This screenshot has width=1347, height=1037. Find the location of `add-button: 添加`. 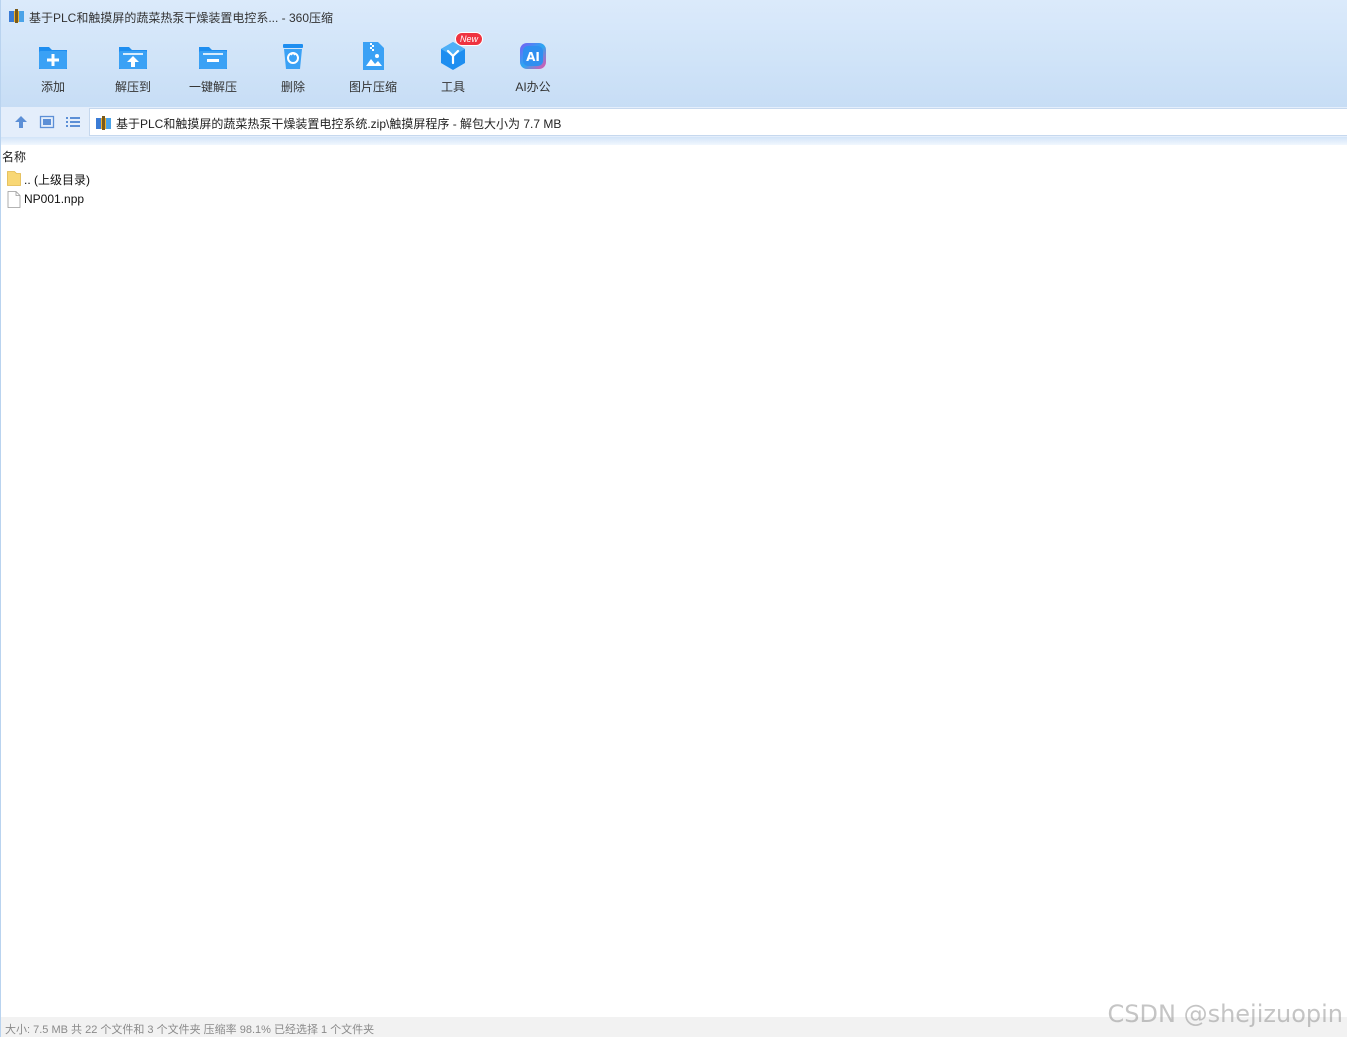

add-button: 添加 is located at coordinates (53, 68).